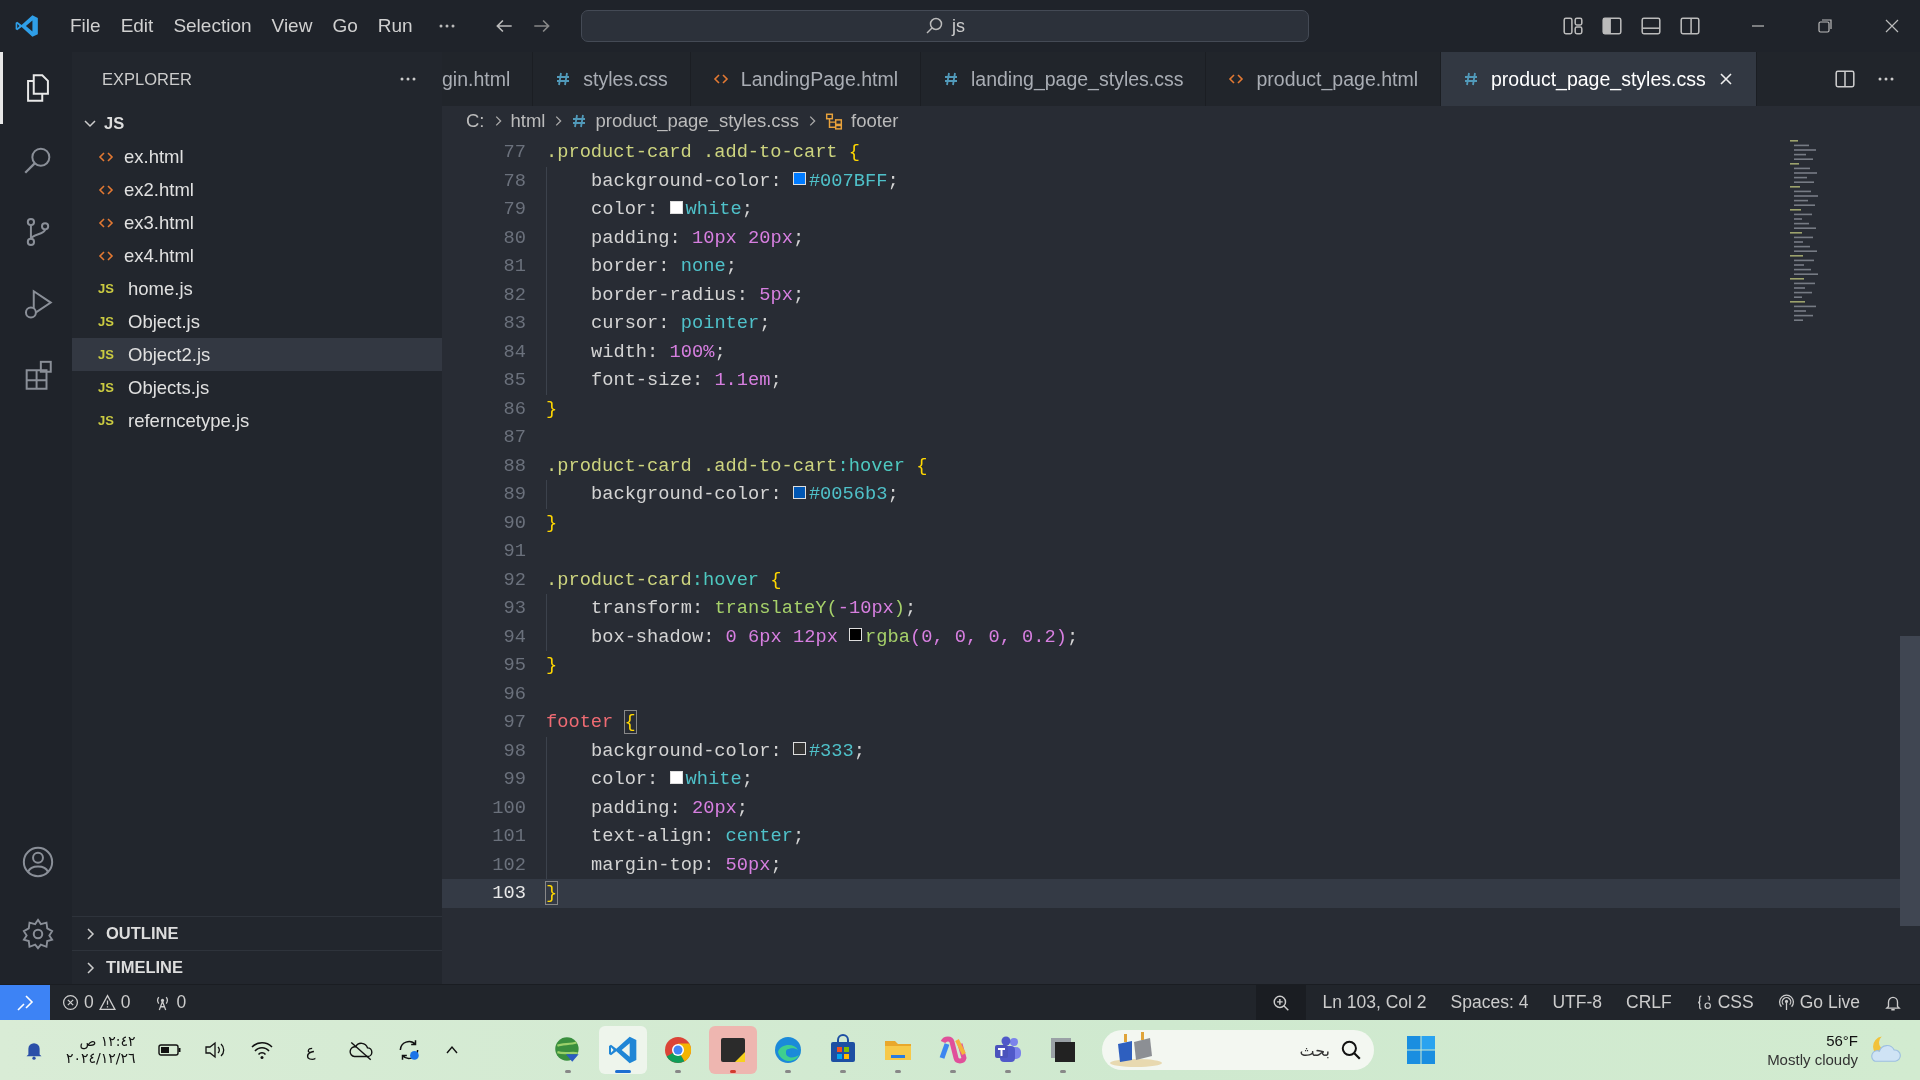  Describe the element at coordinates (514, 522) in the screenshot. I see `line-number: 90` at that location.